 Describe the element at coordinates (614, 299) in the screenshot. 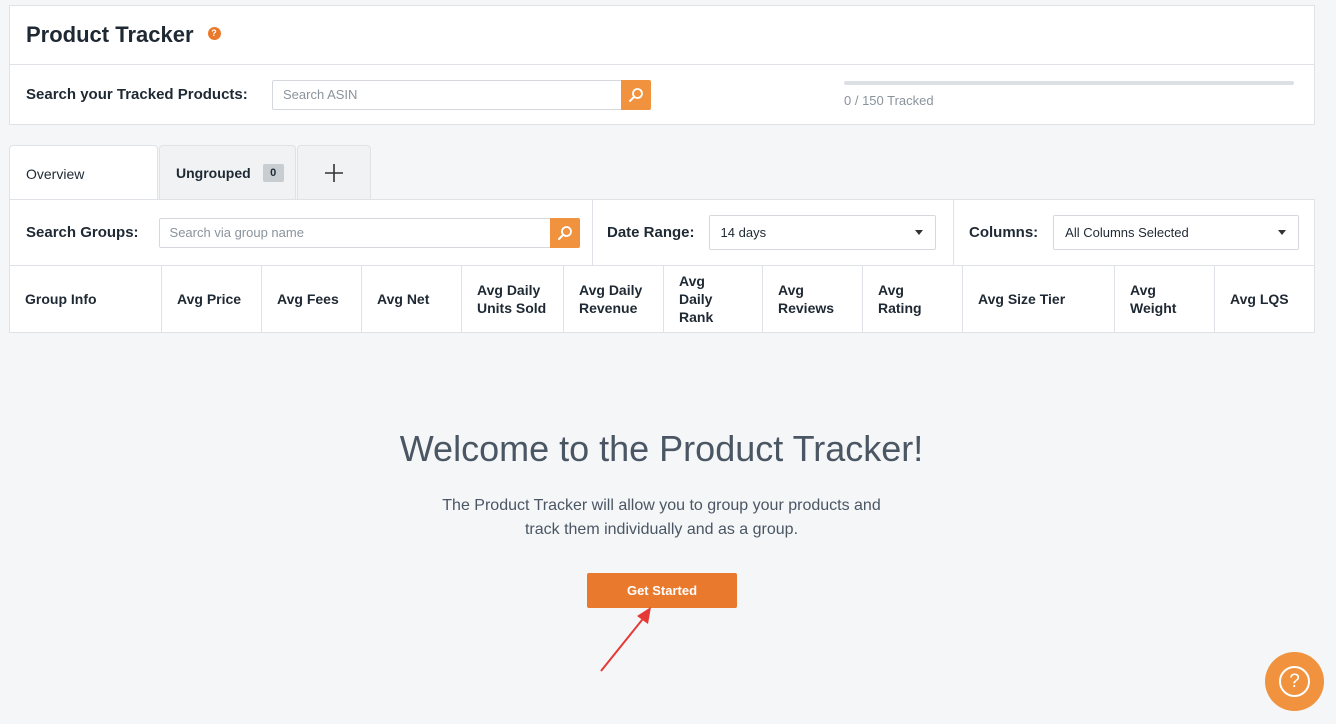

I see `column-header-avg-daily-revenue: Avg Daily Revenue` at that location.